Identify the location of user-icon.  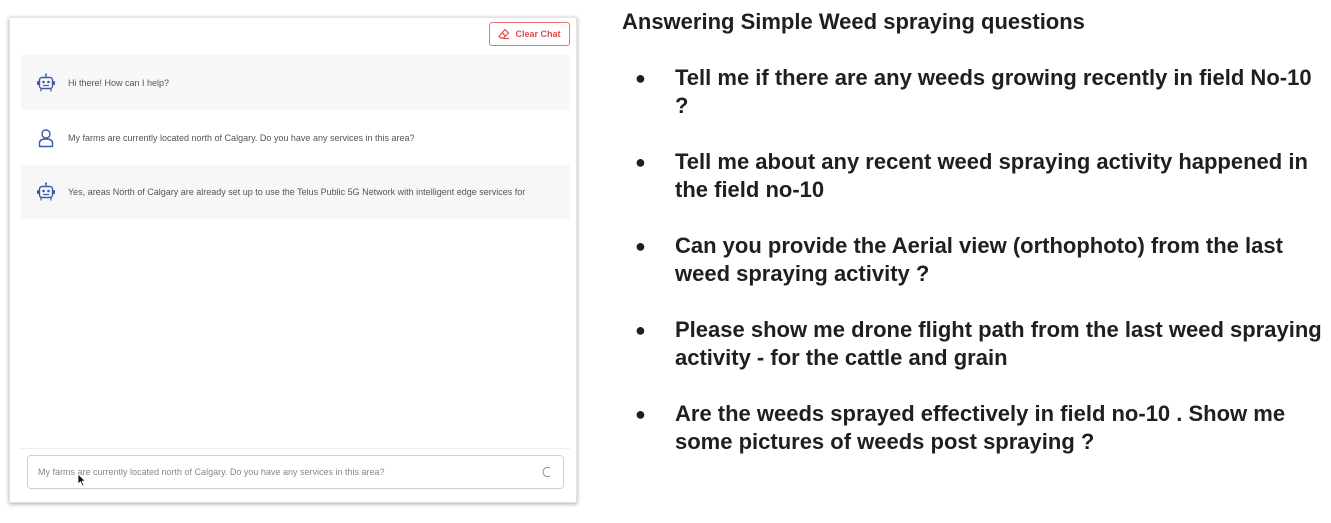
(46, 138).